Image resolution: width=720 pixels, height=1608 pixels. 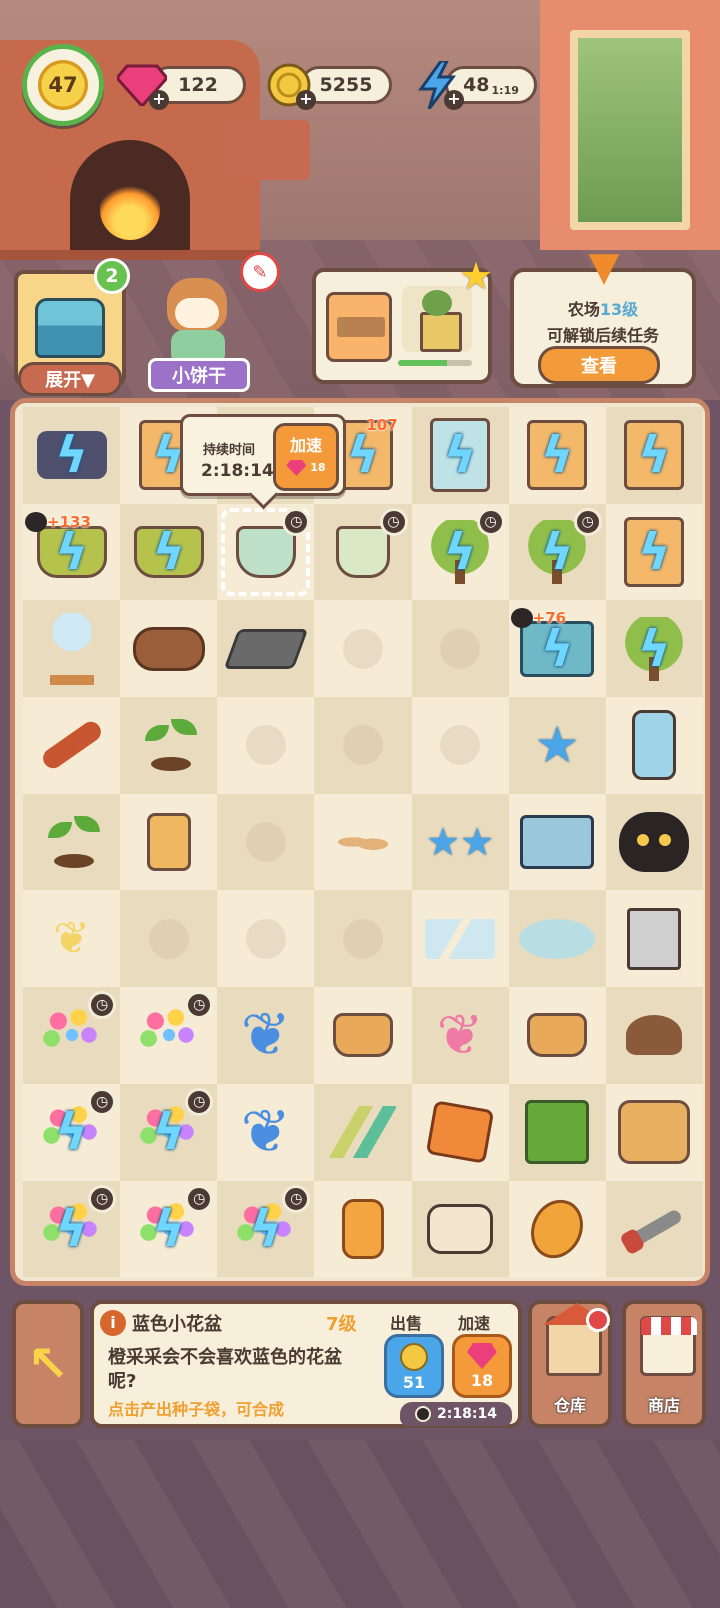 I want to click on tooltip-speed-button: 加速 18, so click(x=306, y=457).